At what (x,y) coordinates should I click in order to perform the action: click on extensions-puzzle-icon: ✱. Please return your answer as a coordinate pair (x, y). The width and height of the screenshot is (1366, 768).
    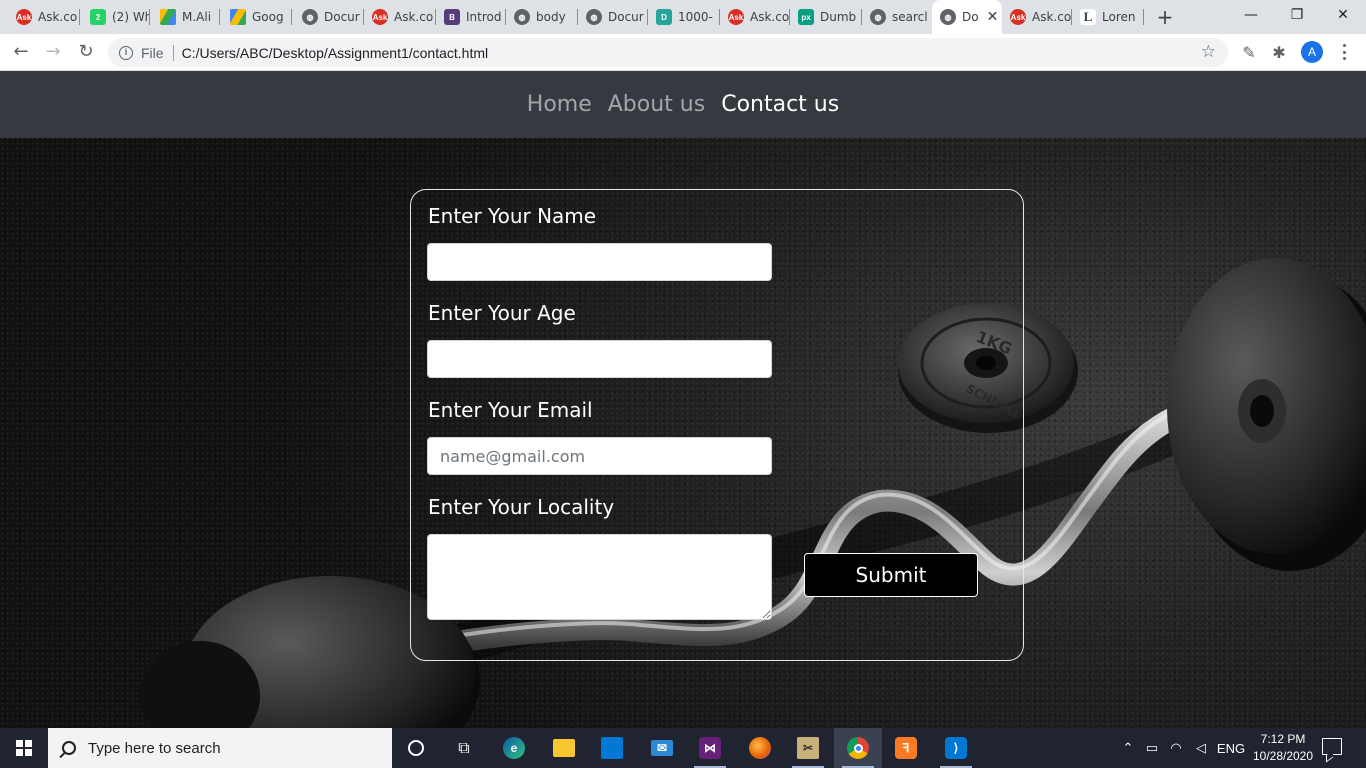
    Looking at the image, I should click on (1279, 53).